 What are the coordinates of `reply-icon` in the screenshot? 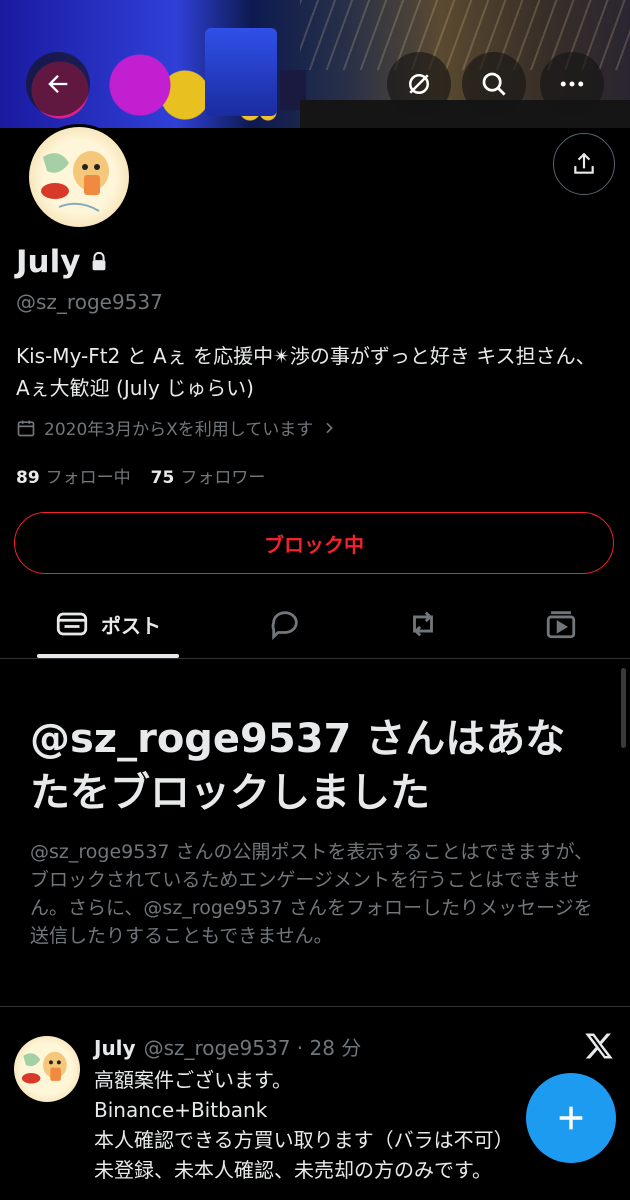 It's located at (284, 626).